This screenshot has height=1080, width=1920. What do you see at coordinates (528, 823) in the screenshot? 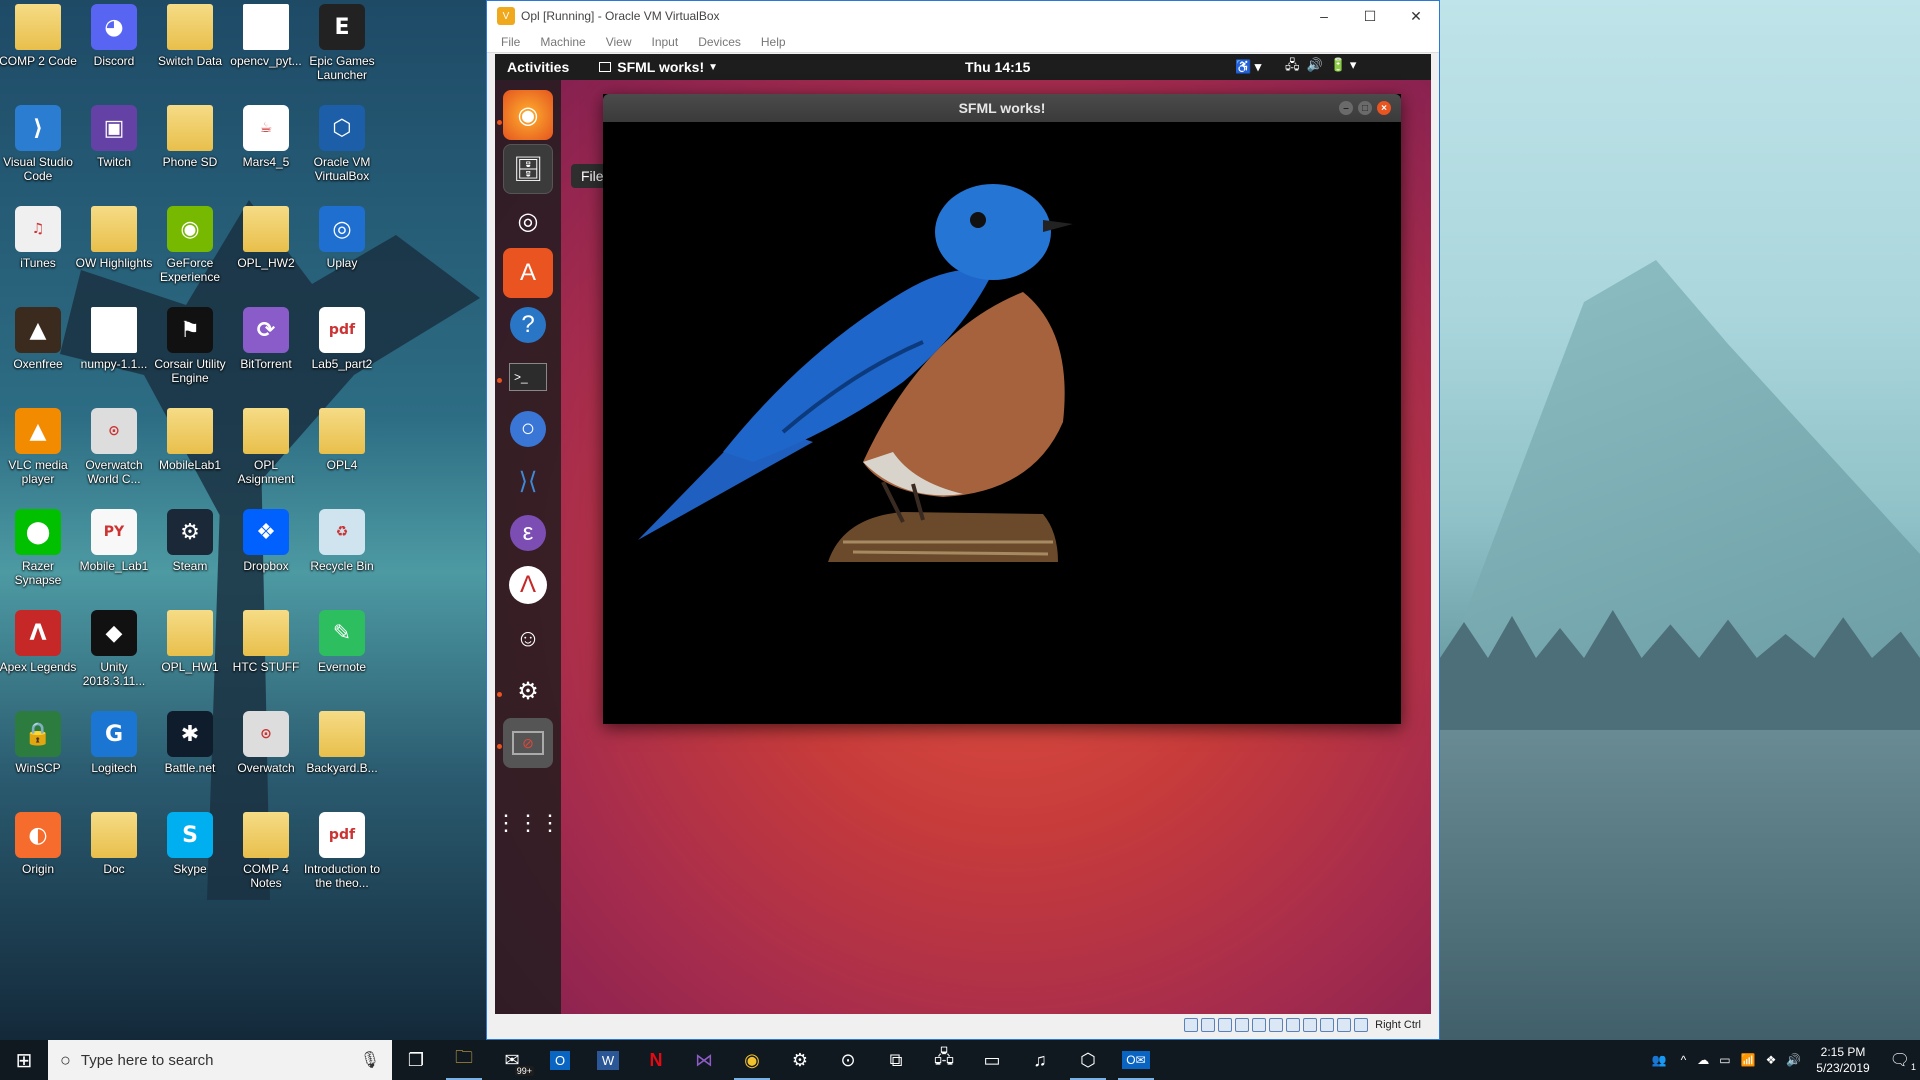
I see `show-applications-icon: ⋮⋮⋮` at bounding box center [528, 823].